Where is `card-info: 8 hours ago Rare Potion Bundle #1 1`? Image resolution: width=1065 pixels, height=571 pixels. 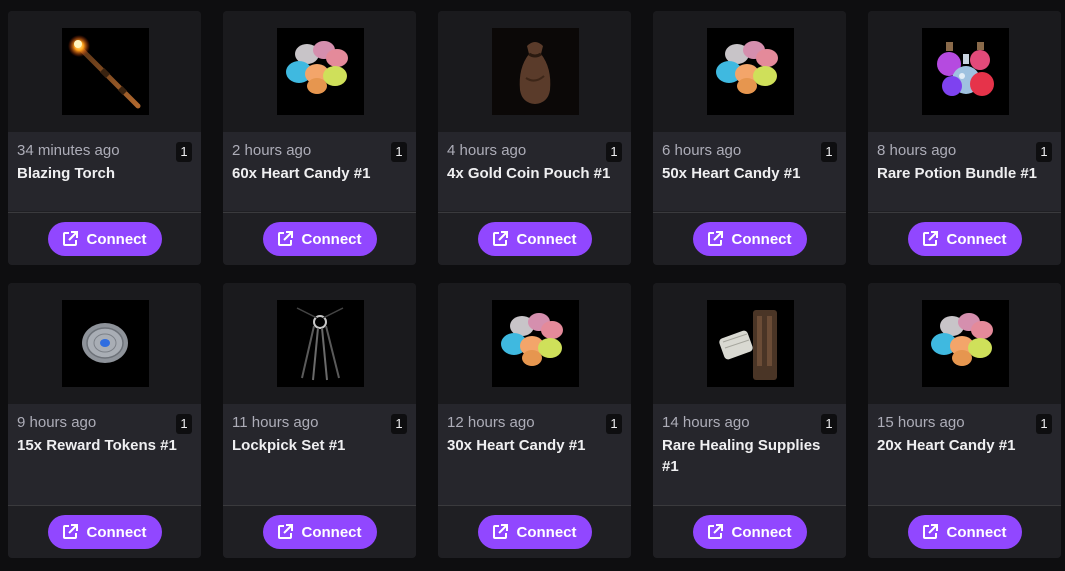 card-info: 8 hours ago Rare Potion Bundle #1 1 is located at coordinates (964, 171).